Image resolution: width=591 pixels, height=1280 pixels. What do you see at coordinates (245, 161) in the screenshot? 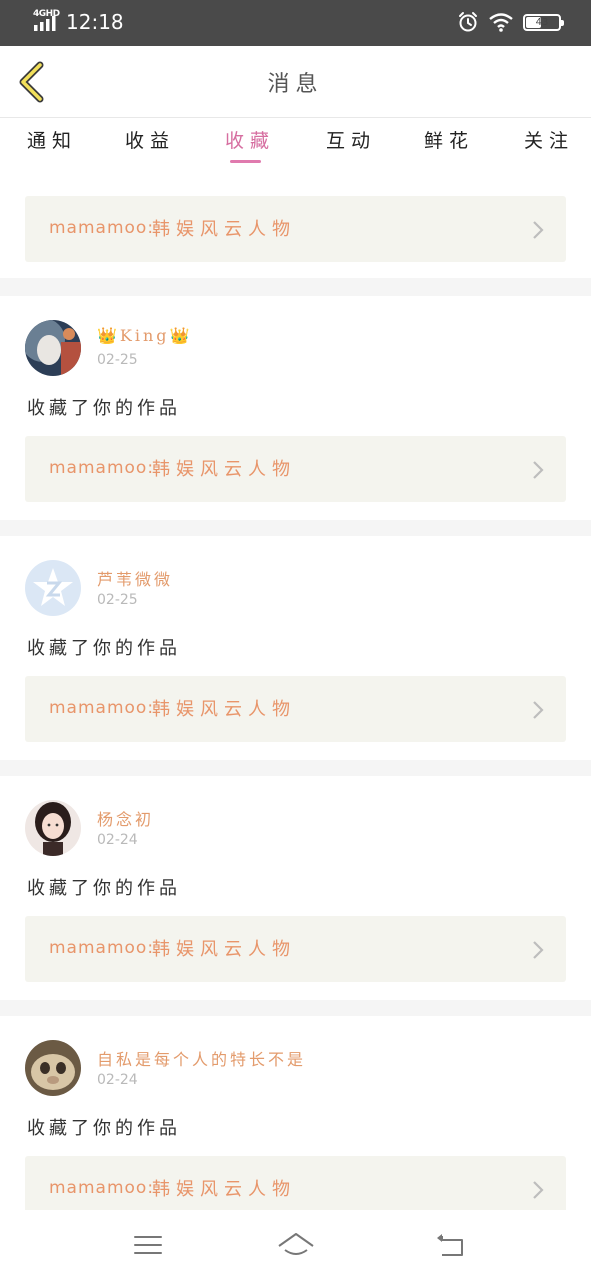
I see `active-tab-indicator` at bounding box center [245, 161].